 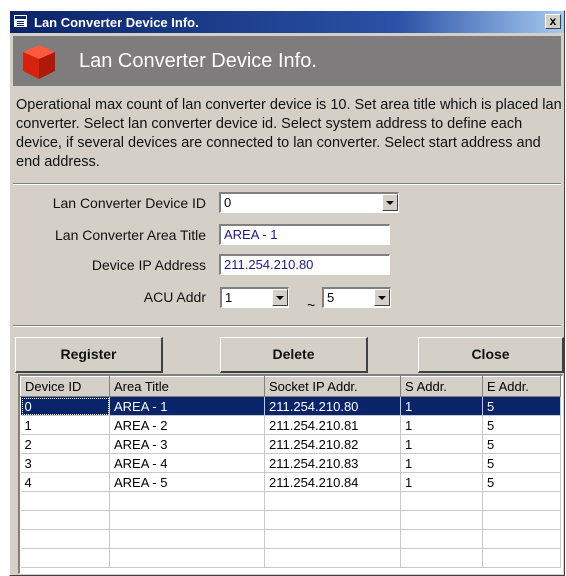 I want to click on title-bar: Lan Converter Device Info. x, so click(x=287, y=22).